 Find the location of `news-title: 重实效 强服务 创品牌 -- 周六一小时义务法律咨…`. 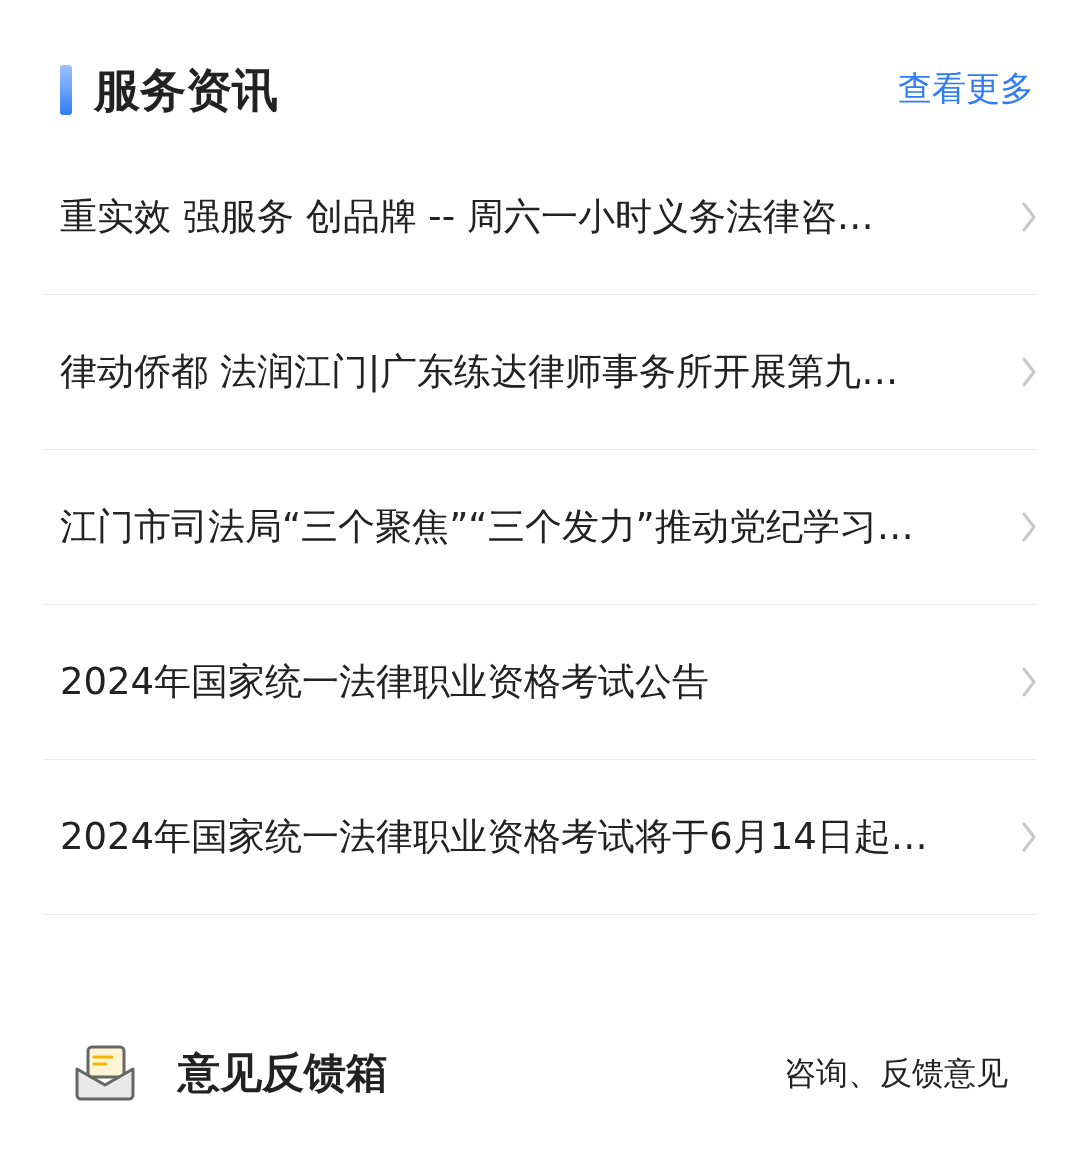

news-title: 重实效 强服务 创品牌 -- 周六一小时义务法律咨… is located at coordinates (467, 217).